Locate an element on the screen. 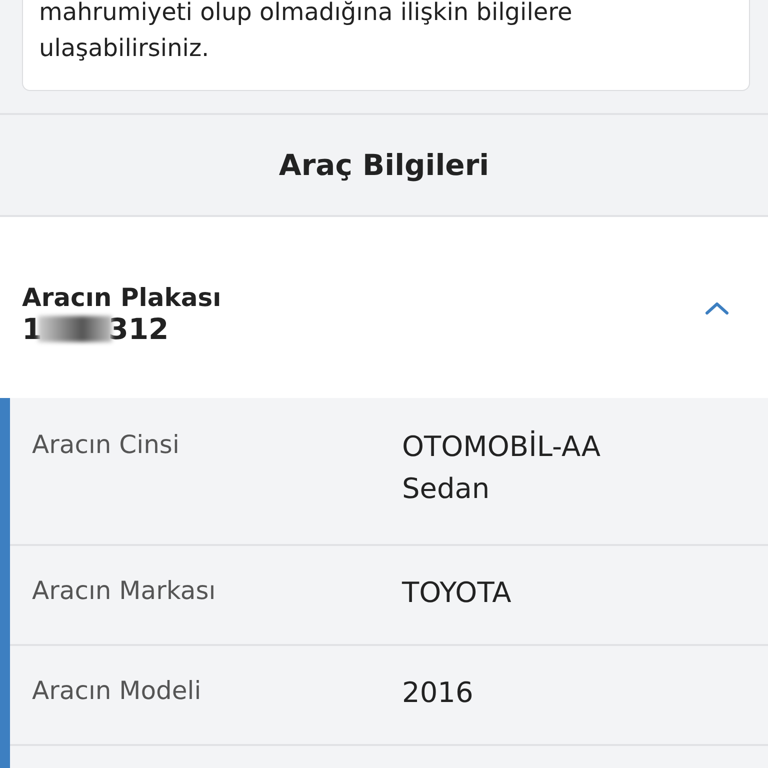 This screenshot has height=768, width=768. plate-number: 312 is located at coordinates (138, 329).